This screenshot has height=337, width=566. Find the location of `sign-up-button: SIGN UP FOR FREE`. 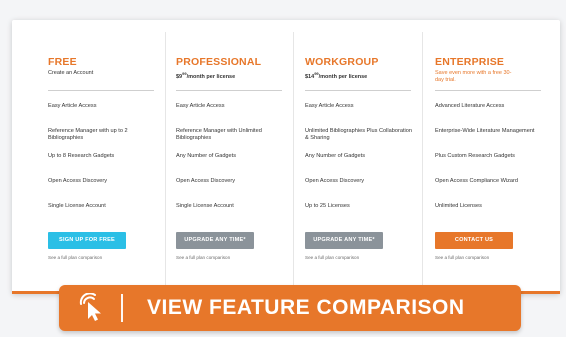

sign-up-button: SIGN UP FOR FREE is located at coordinates (87, 240).